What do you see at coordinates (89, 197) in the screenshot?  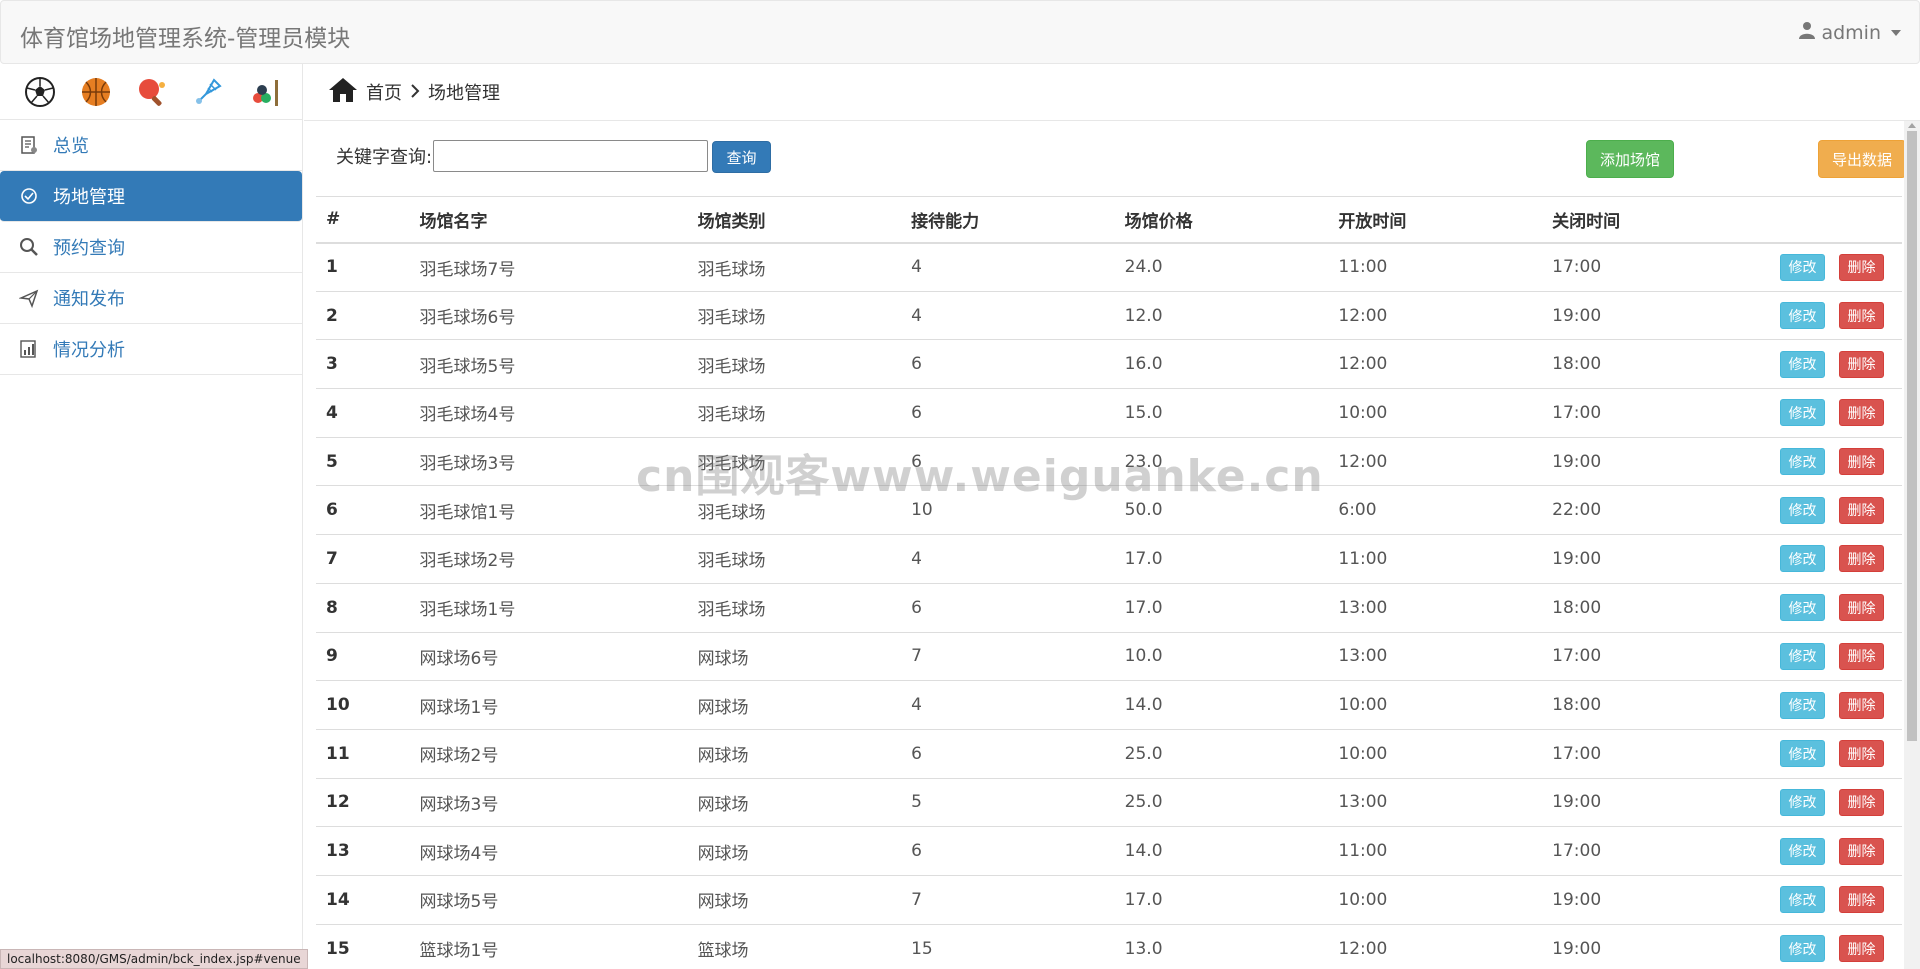 I see `sidebar-item-label: 场地管理` at bounding box center [89, 197].